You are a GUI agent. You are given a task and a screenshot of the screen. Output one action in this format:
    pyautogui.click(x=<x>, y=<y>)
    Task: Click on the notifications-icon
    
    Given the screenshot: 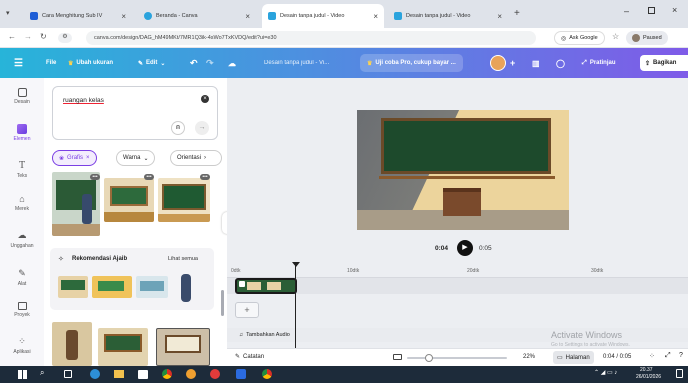 What is the action you would take?
    pyautogui.click(x=679, y=373)
    